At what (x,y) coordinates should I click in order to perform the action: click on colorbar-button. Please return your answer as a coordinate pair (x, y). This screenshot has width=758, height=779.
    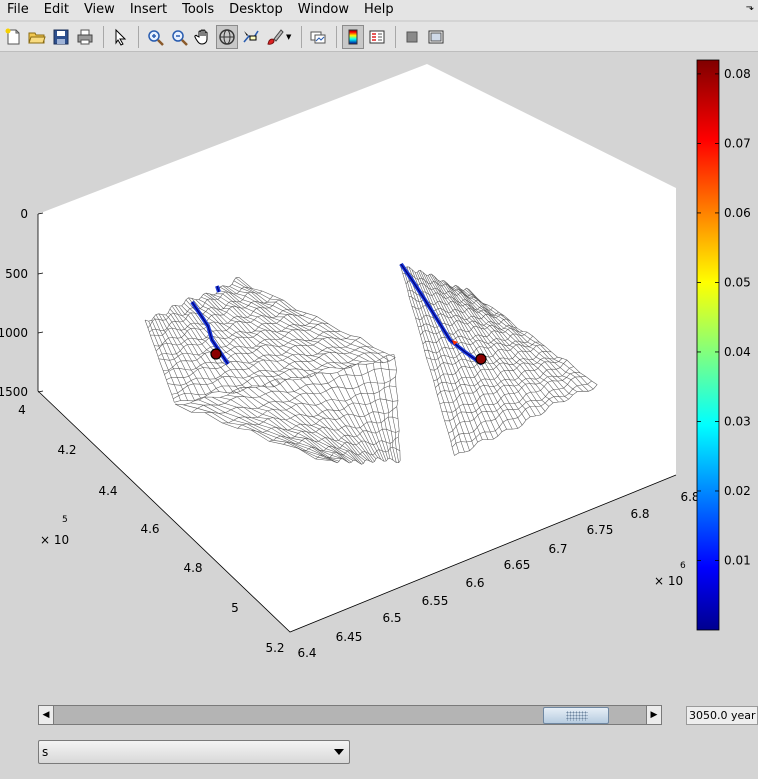
    Looking at the image, I should click on (353, 36).